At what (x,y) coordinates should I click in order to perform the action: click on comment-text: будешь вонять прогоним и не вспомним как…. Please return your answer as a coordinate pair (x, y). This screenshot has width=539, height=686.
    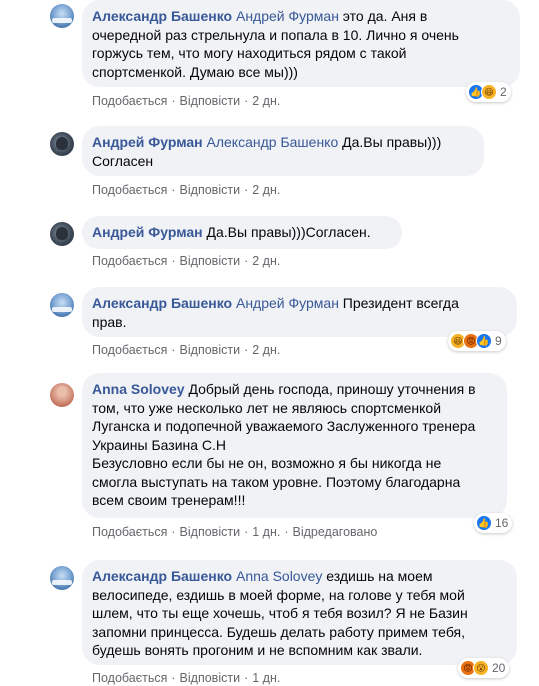
    Looking at the image, I should click on (257, 650).